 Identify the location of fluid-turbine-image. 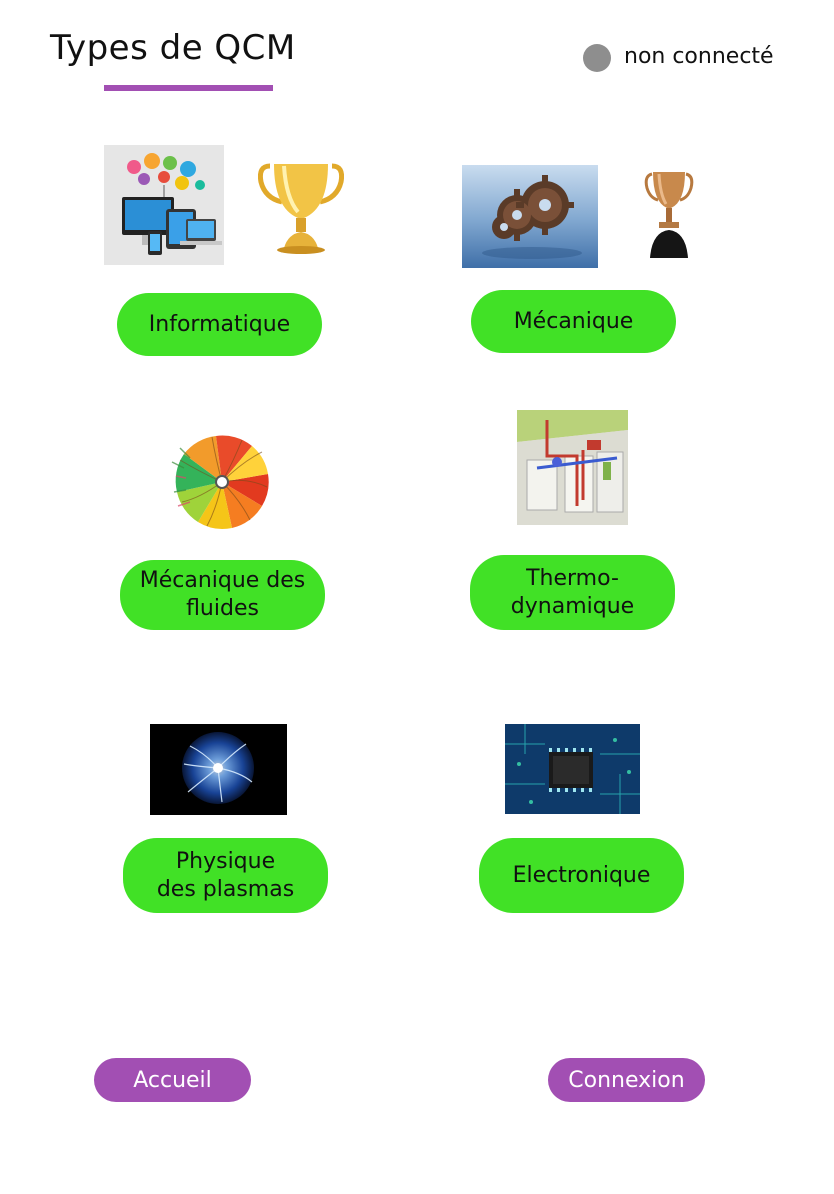
(222, 482).